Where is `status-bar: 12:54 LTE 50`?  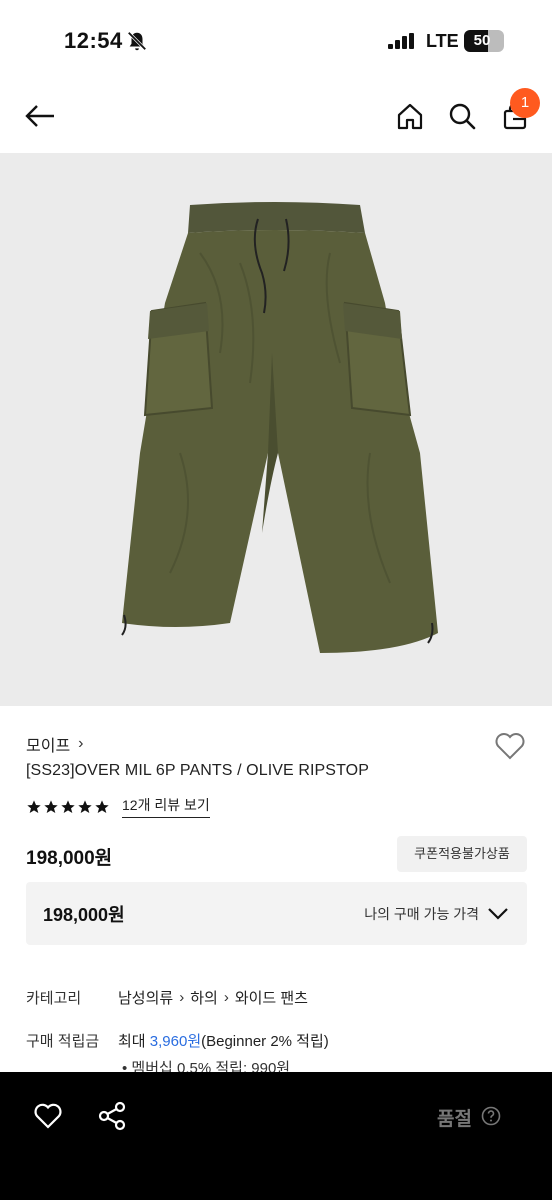
status-bar: 12:54 LTE 50 is located at coordinates (276, 40).